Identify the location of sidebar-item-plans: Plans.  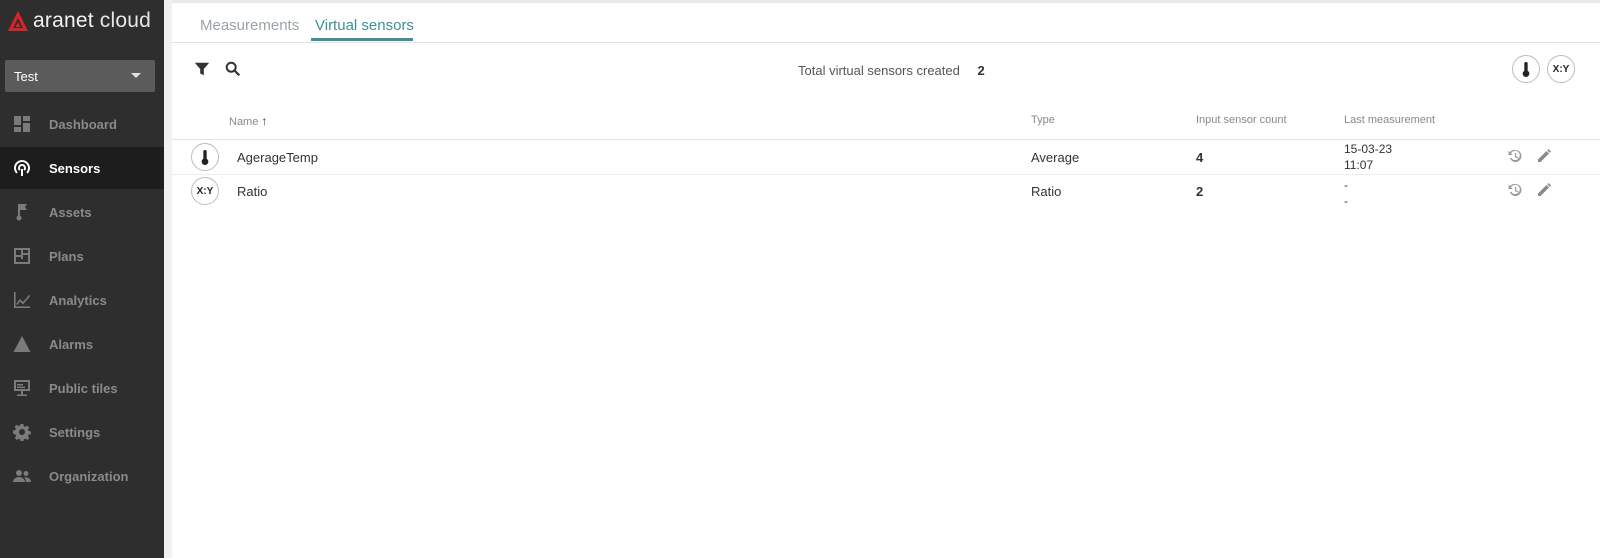
(82, 256).